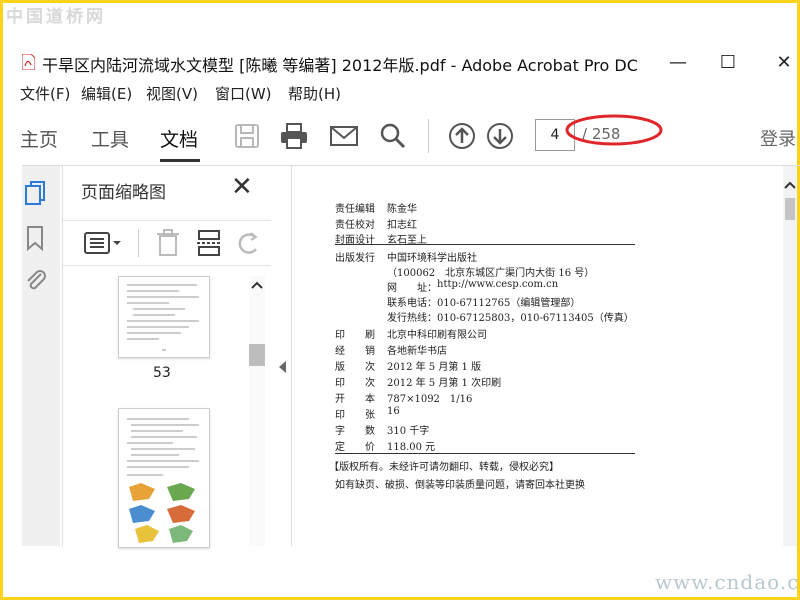 The image size is (800, 600). Describe the element at coordinates (402, 209) in the screenshot. I see `value-editor: 陈金华` at that location.